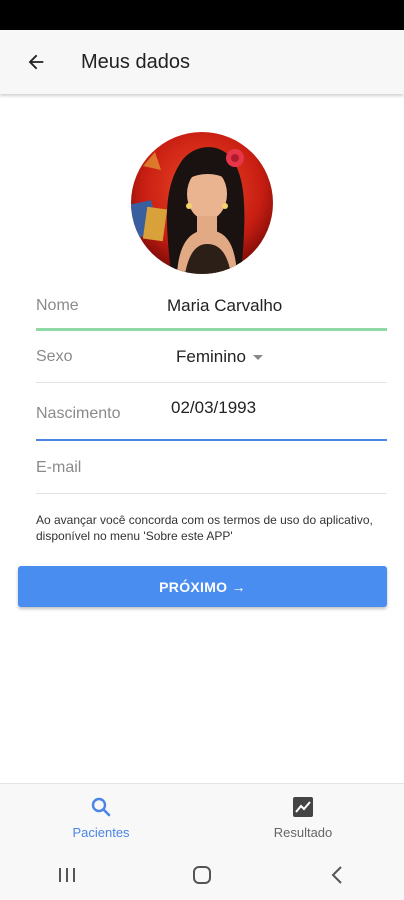 The width and height of the screenshot is (404, 900). Describe the element at coordinates (54, 356) in the screenshot. I see `sex-label: Sexo` at that location.